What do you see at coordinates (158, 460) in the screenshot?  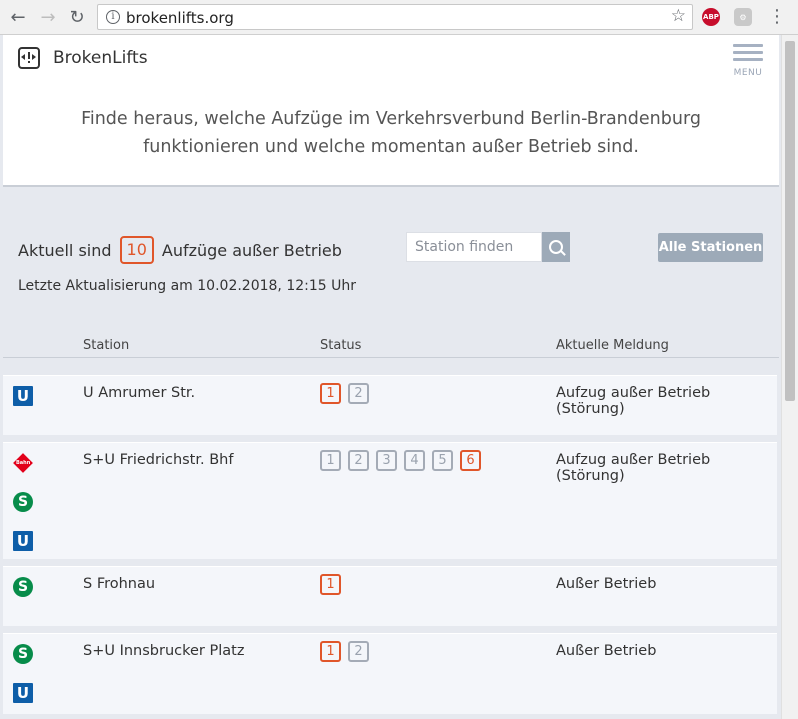 I see `station-name: S+U Friedrichstr. Bhf` at bounding box center [158, 460].